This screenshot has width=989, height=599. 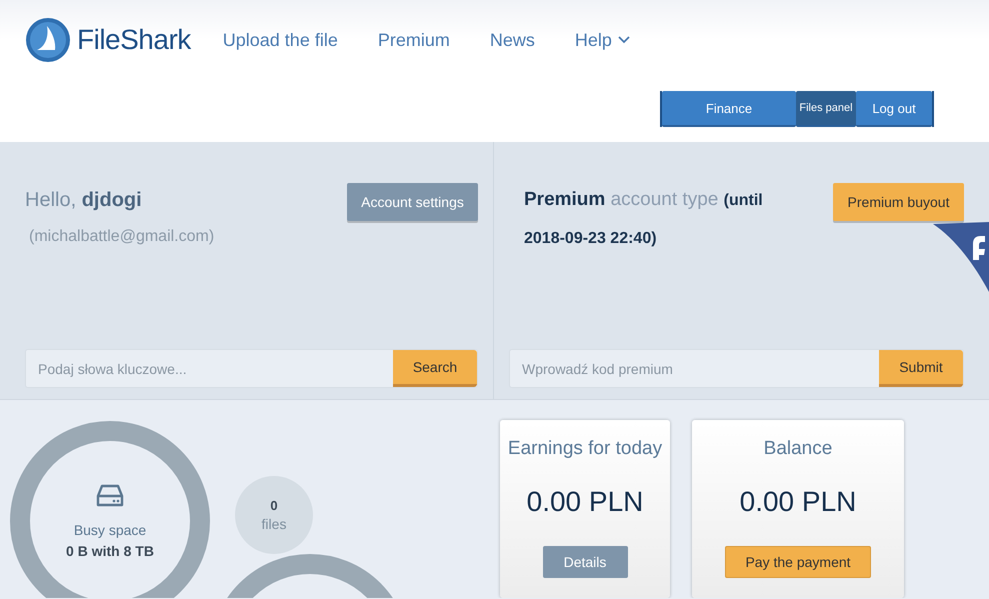 I want to click on card-title: Earnings for today, so click(x=585, y=449).